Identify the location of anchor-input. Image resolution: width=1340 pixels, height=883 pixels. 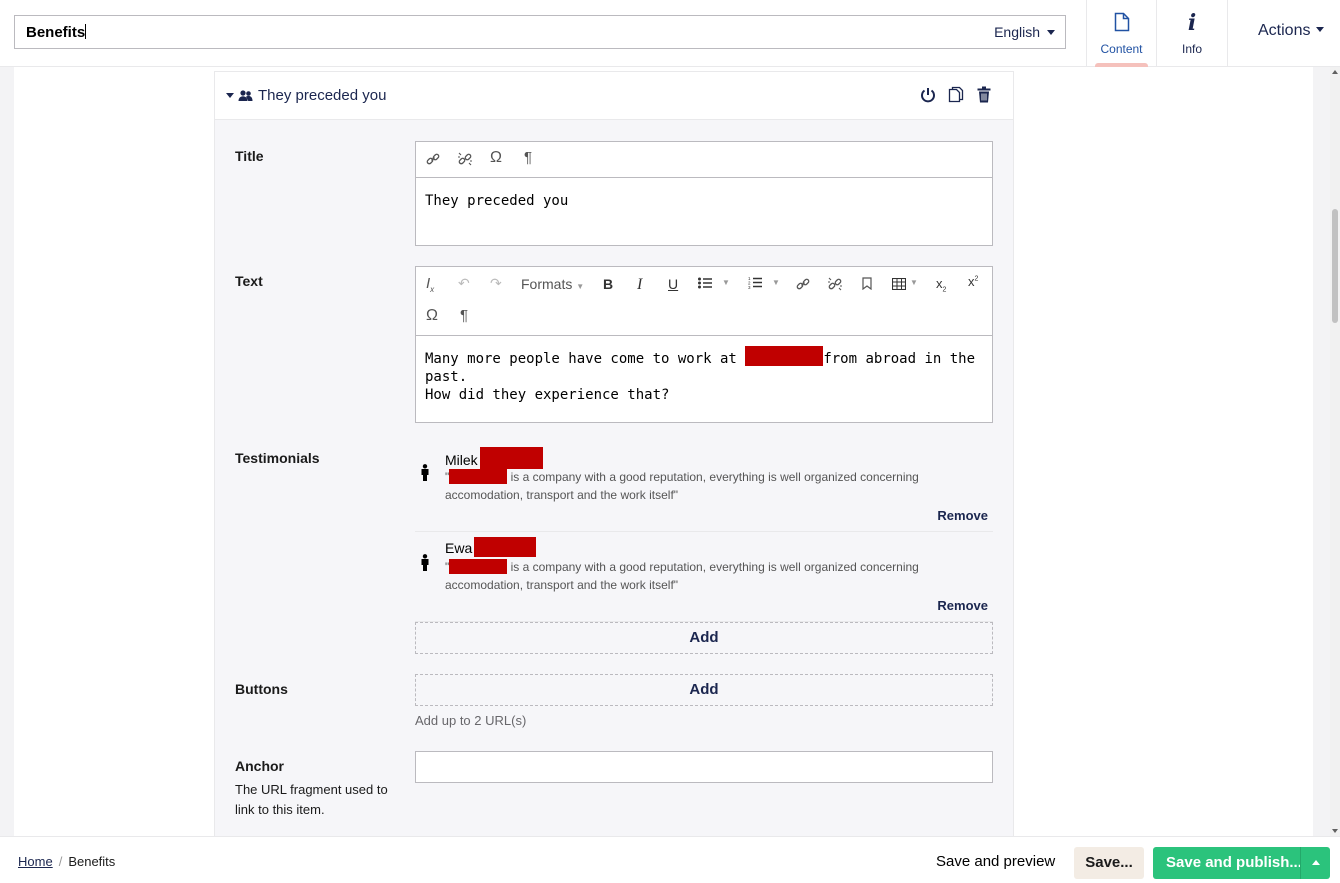
(704, 767).